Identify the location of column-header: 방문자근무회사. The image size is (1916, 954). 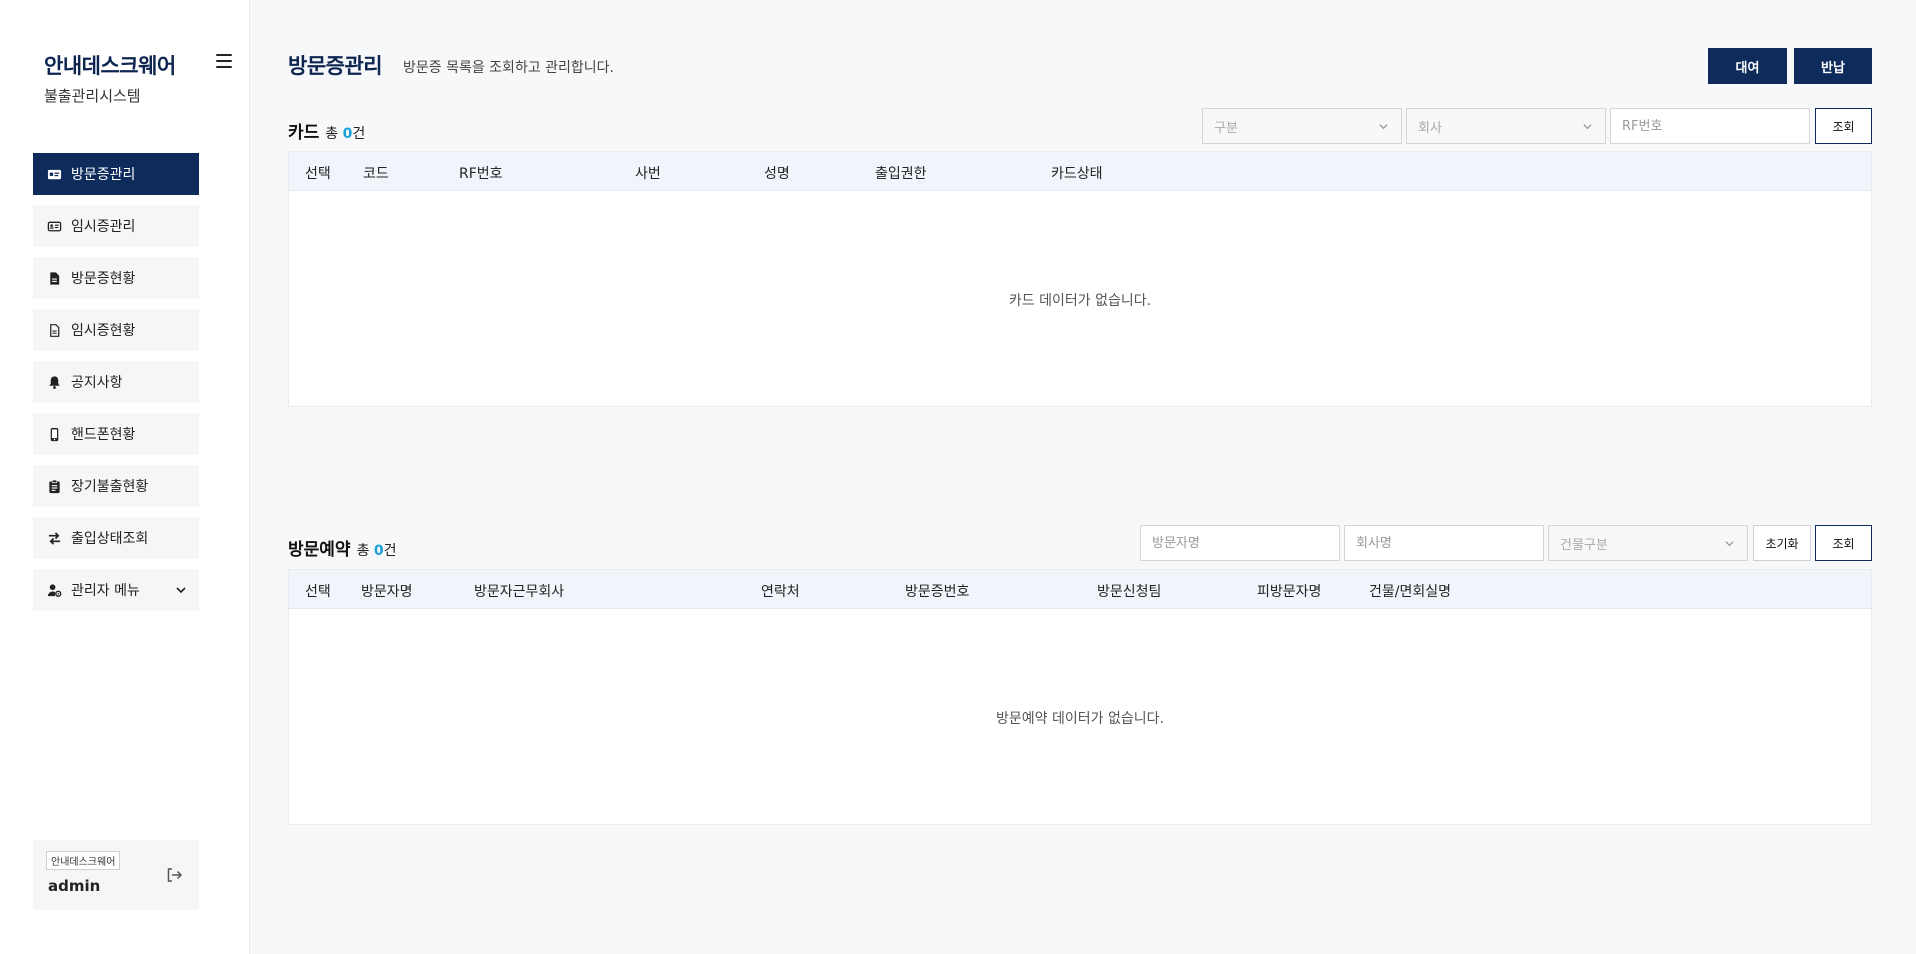
(519, 592).